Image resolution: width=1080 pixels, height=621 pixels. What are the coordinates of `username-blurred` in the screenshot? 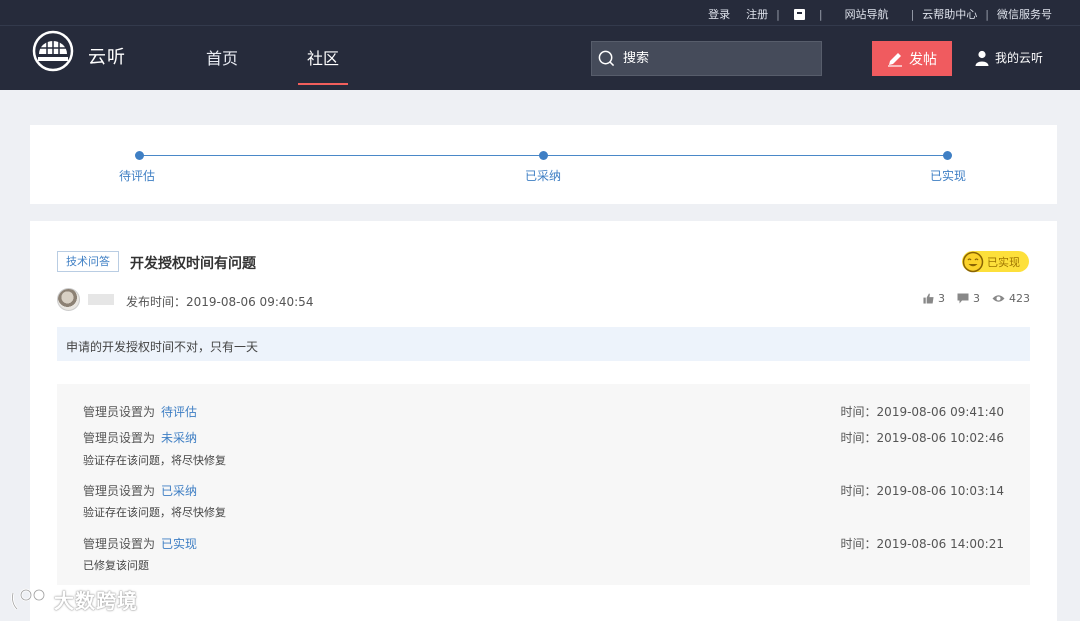 It's located at (101, 299).